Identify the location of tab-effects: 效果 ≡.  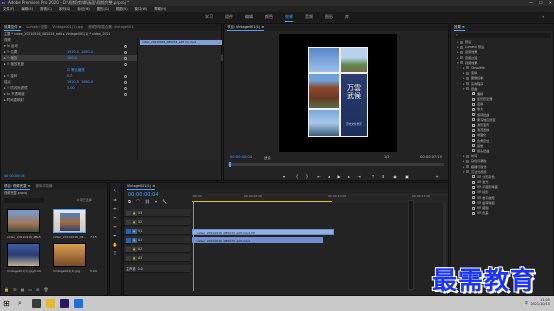
(459, 27).